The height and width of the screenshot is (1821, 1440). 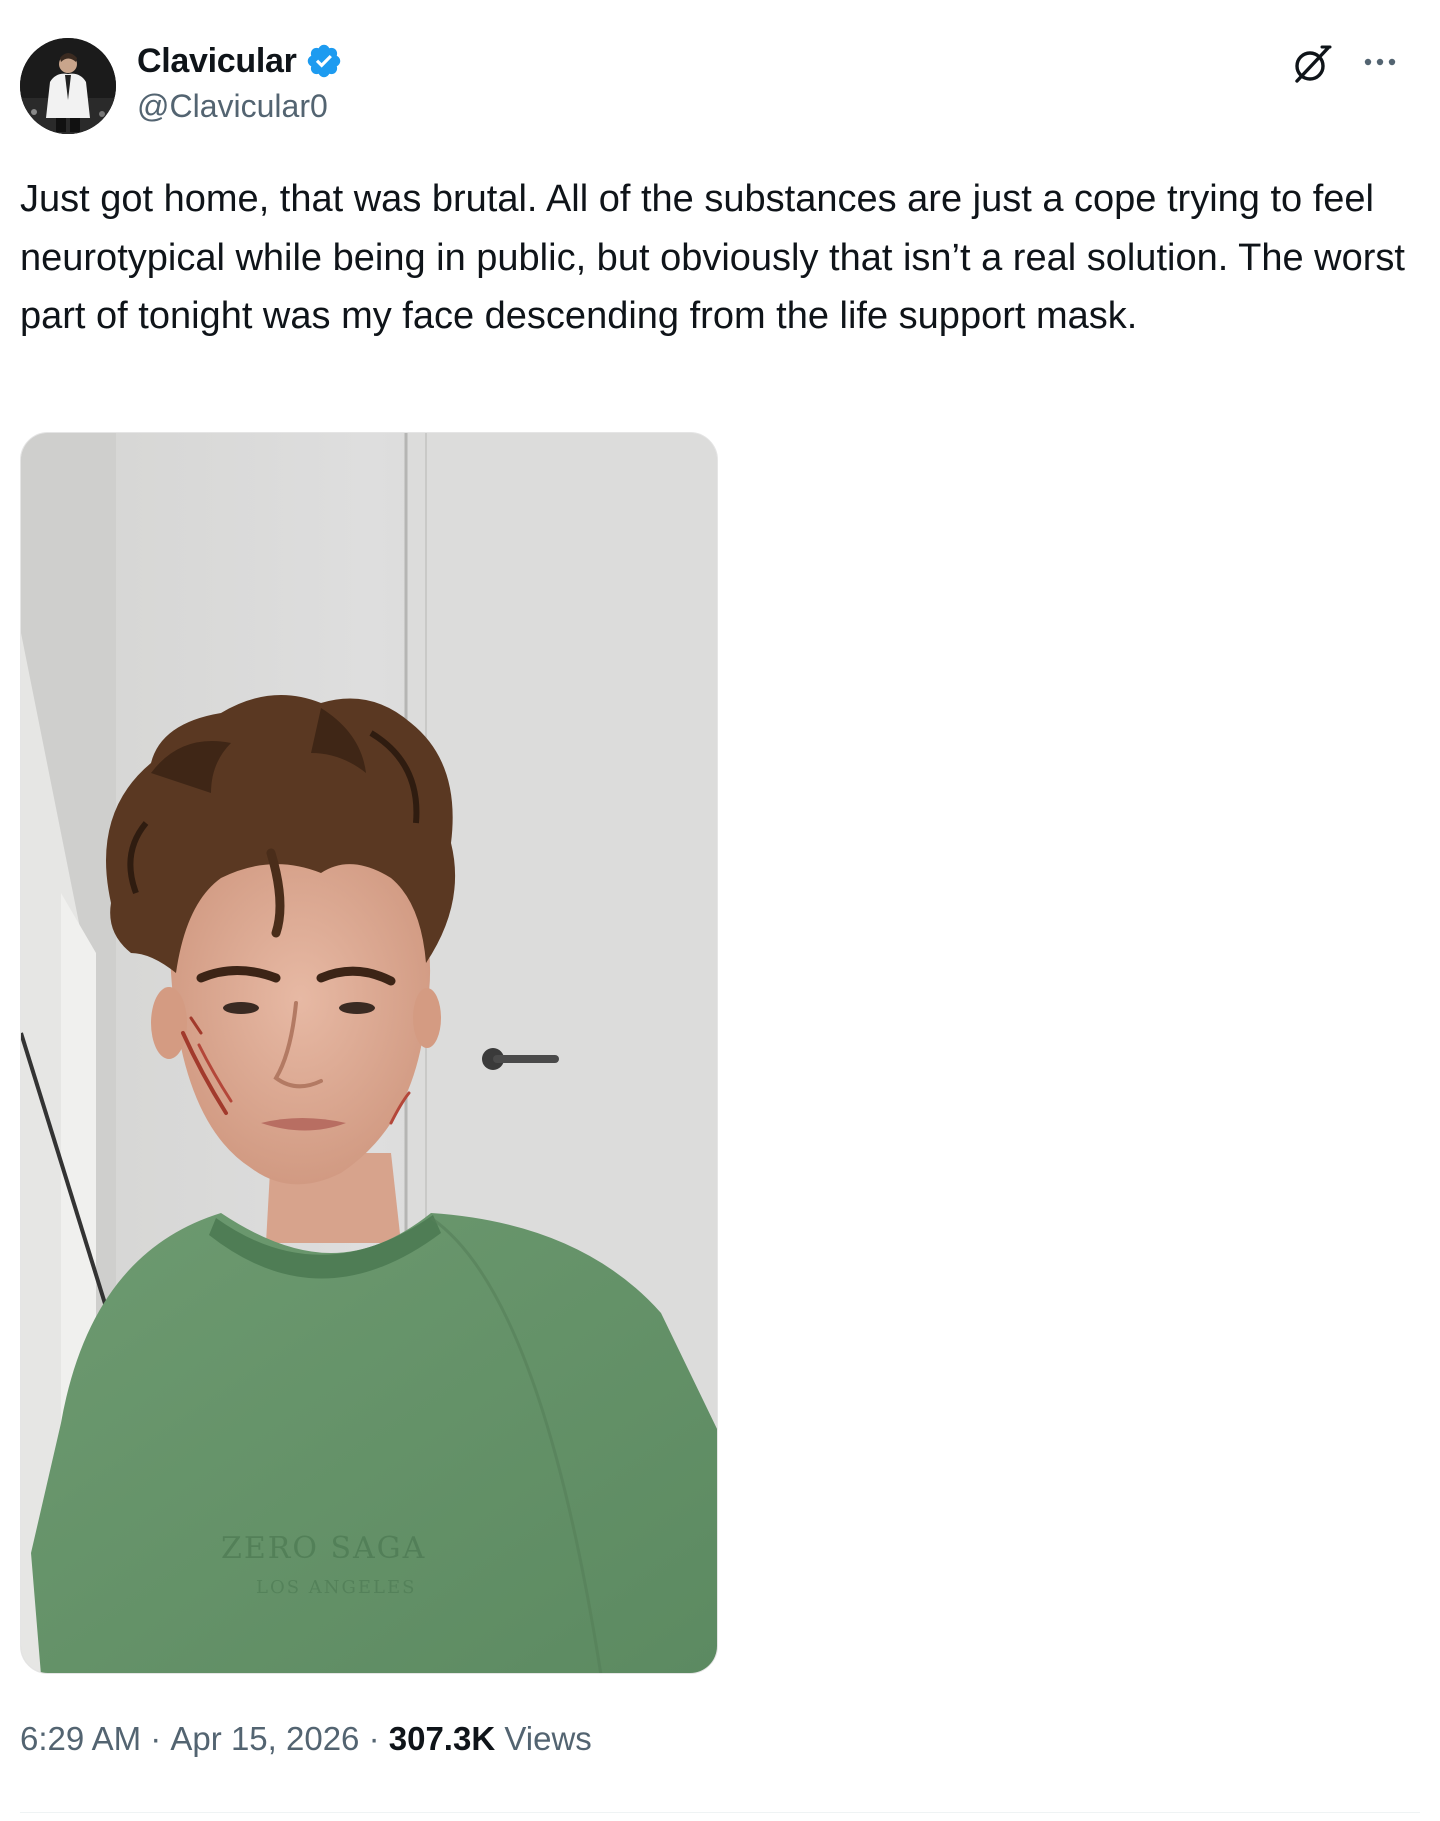 I want to click on bottom-divider, so click(x=720, y=1812).